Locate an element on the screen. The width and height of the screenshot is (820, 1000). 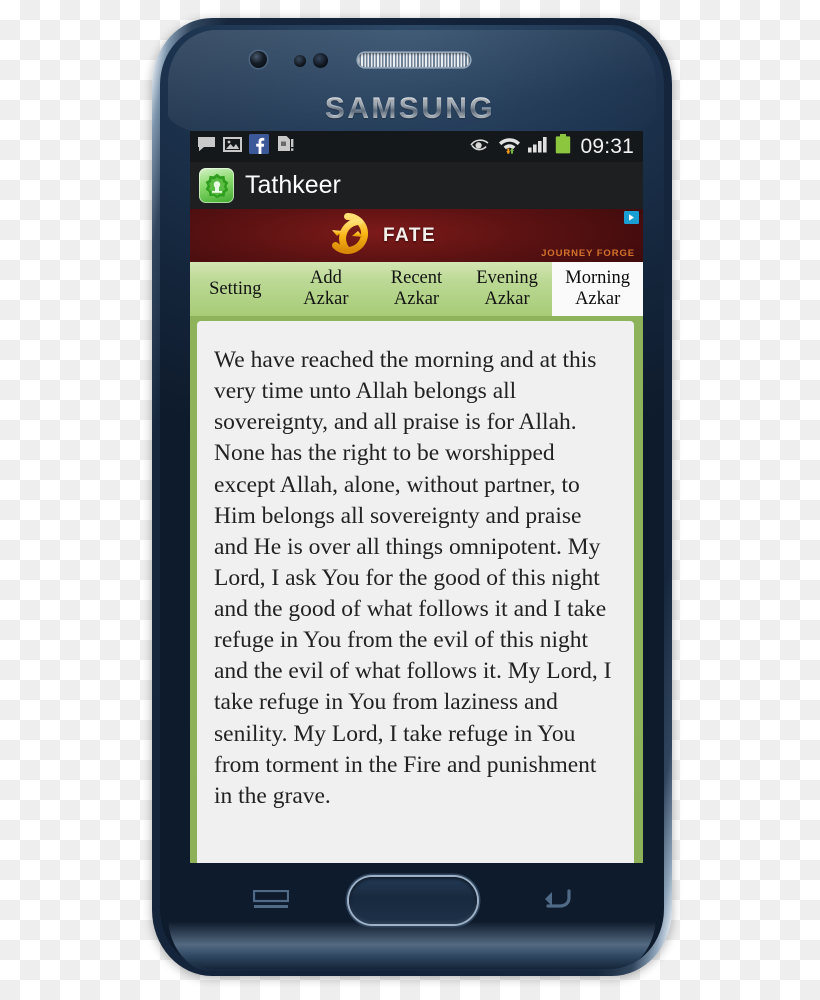
tab-morning-azkar-line2: Azkar is located at coordinates (598, 299).